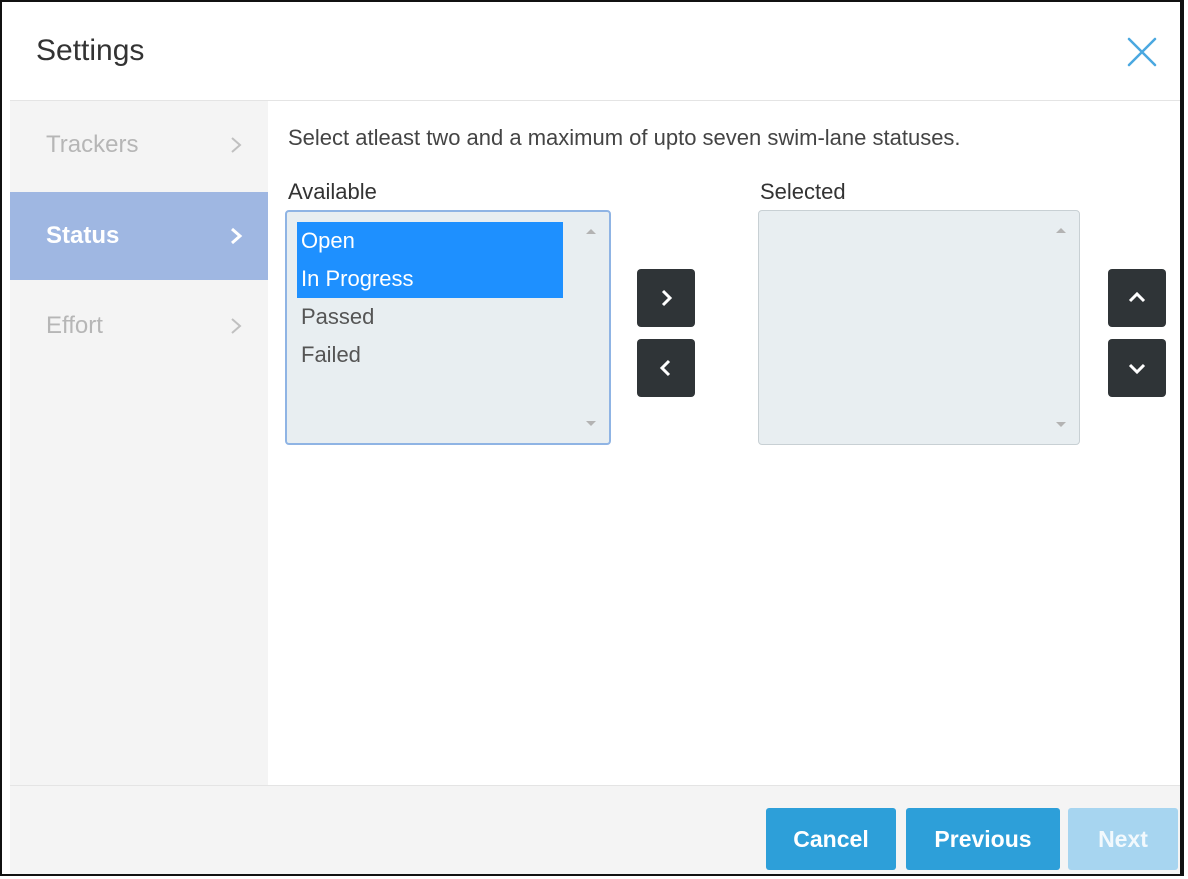 The width and height of the screenshot is (1188, 879). I want to click on cancel-button: Cancel, so click(831, 839).